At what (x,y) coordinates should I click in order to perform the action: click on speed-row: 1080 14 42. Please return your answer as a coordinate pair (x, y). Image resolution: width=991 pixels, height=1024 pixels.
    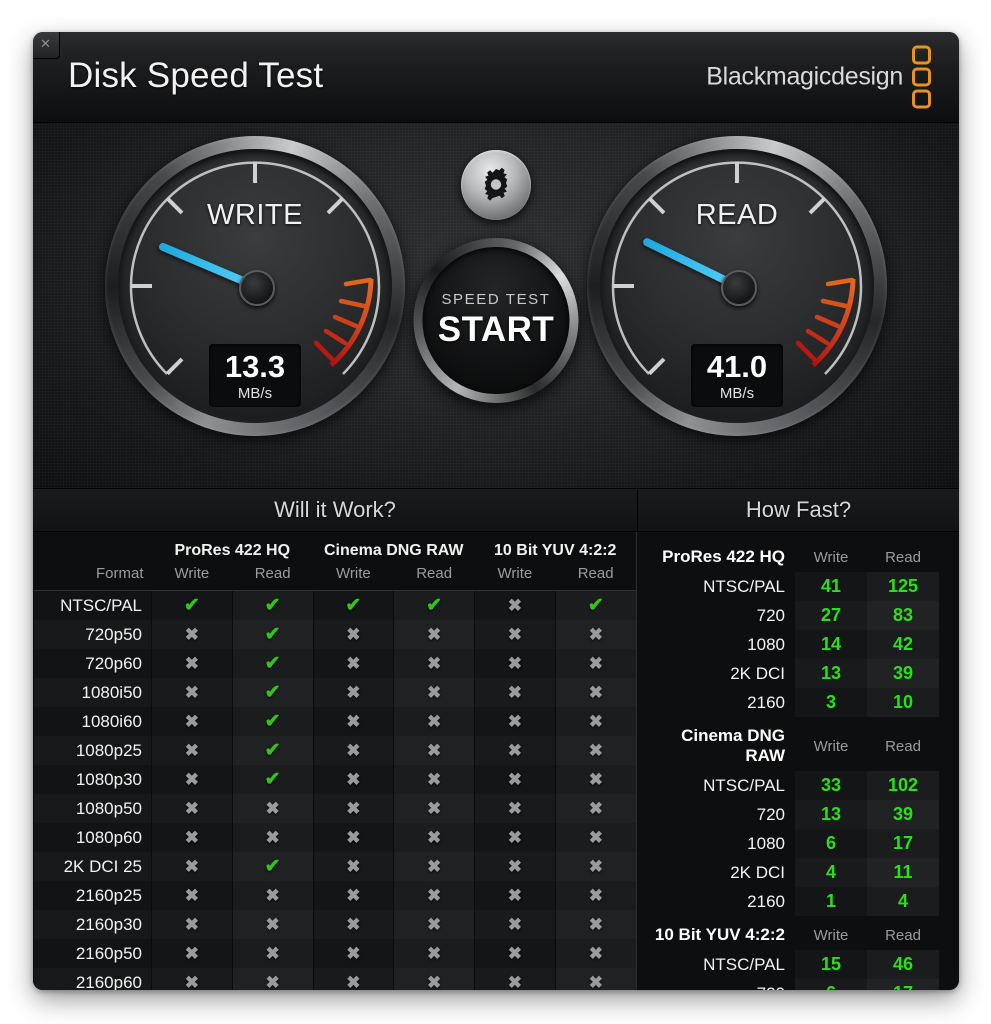
    Looking at the image, I should click on (794, 644).